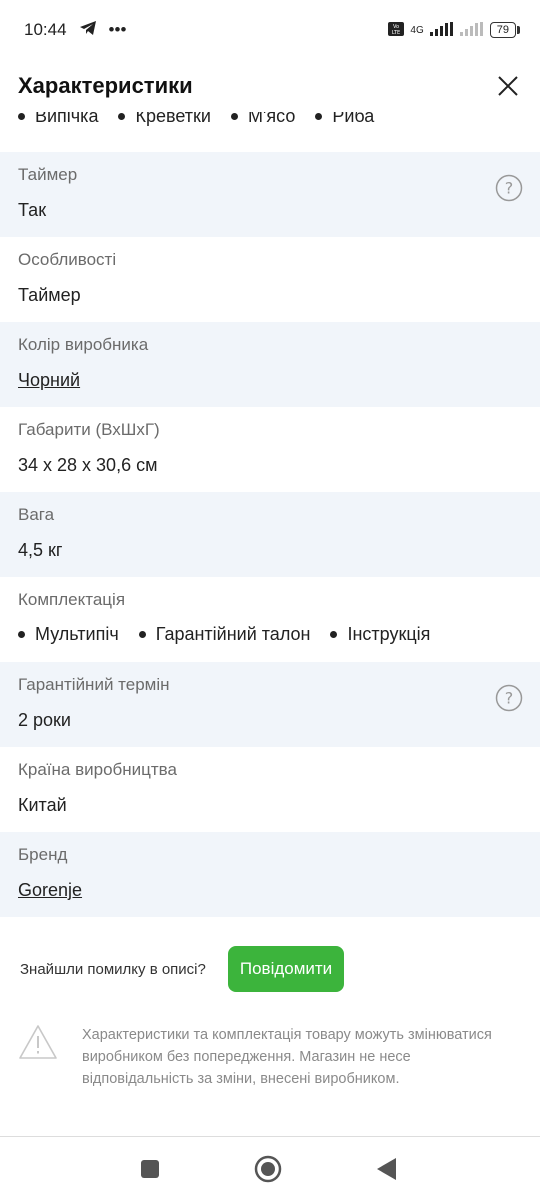 The width and height of the screenshot is (540, 1201). Describe the element at coordinates (49, 295) in the screenshot. I see `spec-value: Таймер` at that location.